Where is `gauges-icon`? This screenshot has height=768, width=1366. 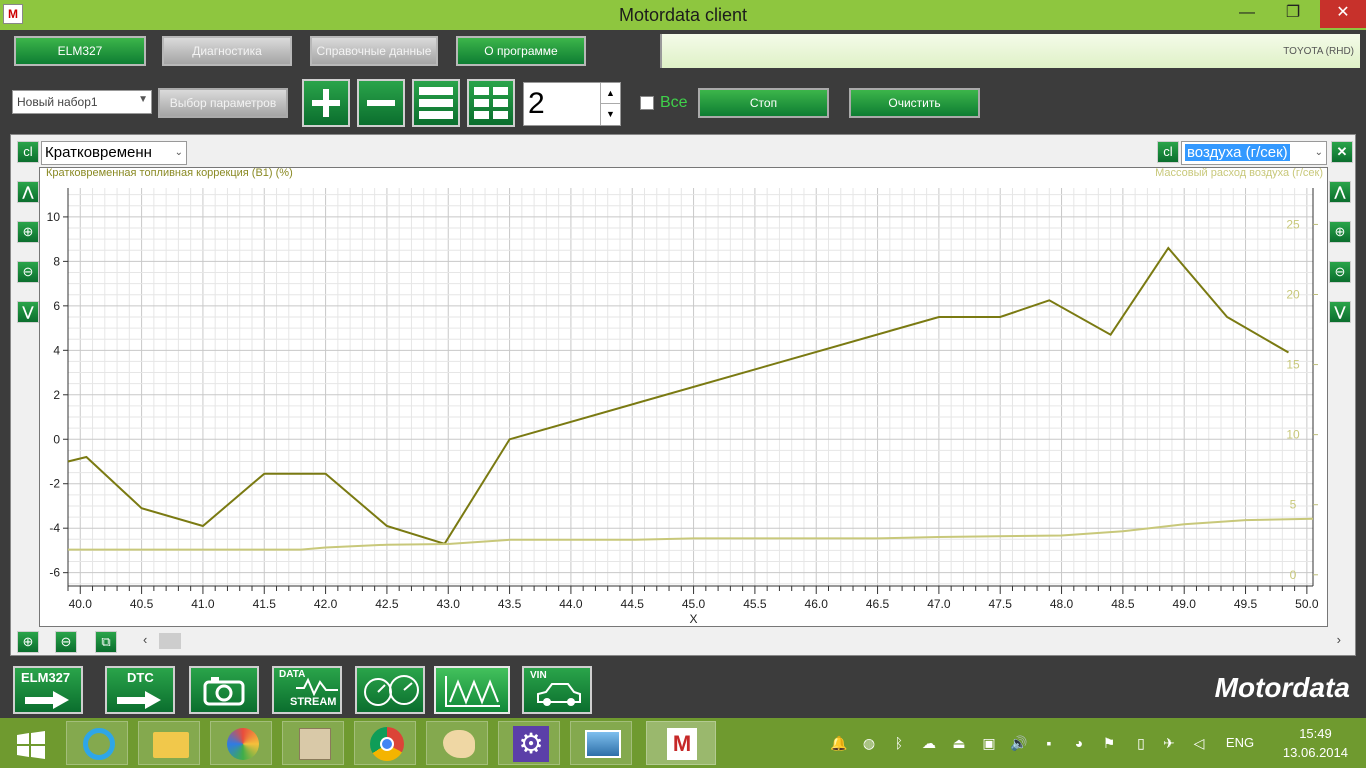 gauges-icon is located at coordinates (391, 690).